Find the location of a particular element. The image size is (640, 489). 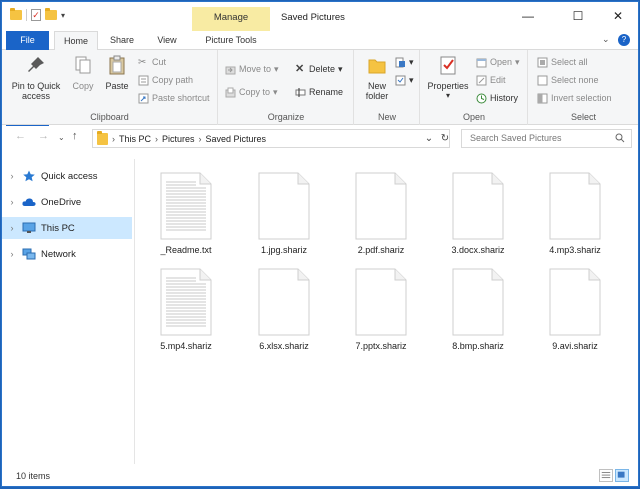

copy-icon is located at coordinates (83, 65).